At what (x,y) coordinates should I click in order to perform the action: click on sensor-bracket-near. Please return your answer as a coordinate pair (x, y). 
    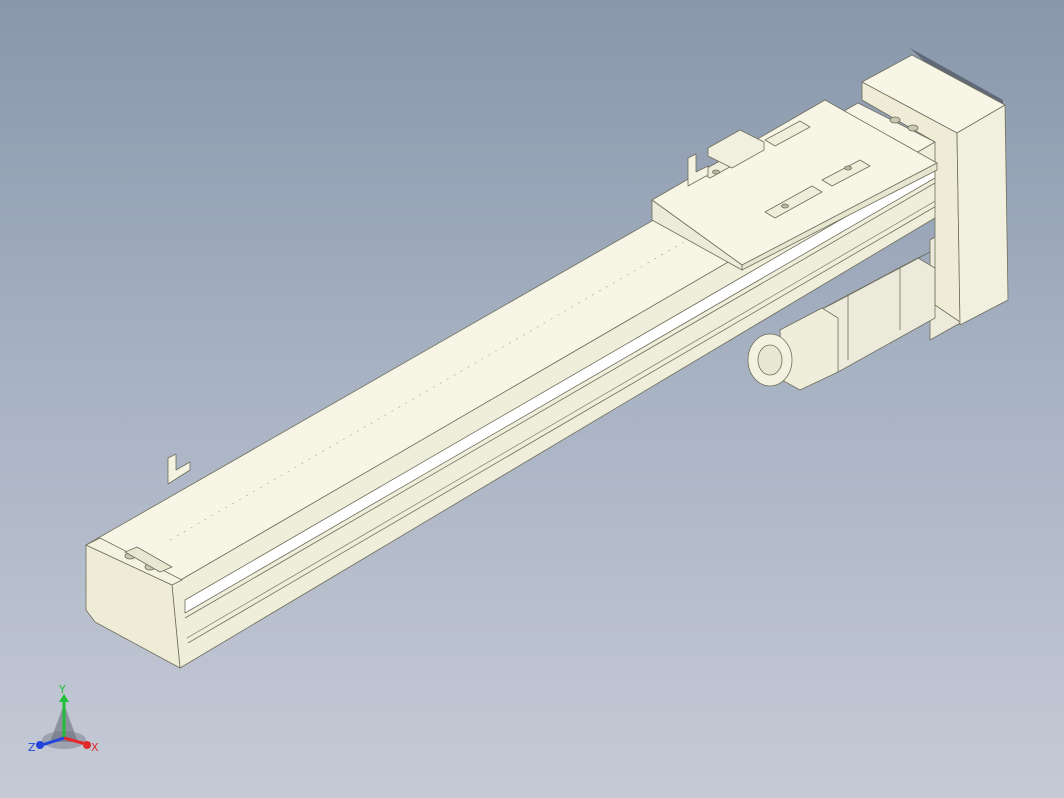
    Looking at the image, I should click on (179, 469).